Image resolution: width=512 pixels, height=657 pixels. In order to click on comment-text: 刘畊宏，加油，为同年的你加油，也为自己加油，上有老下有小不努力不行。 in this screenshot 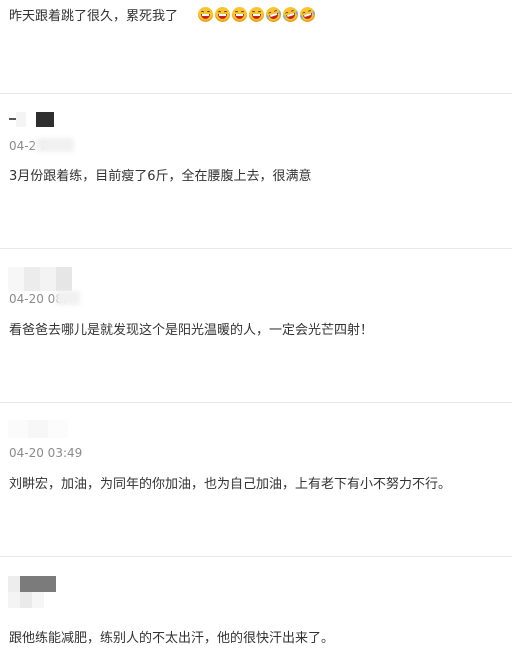, I will do `click(230, 484)`.